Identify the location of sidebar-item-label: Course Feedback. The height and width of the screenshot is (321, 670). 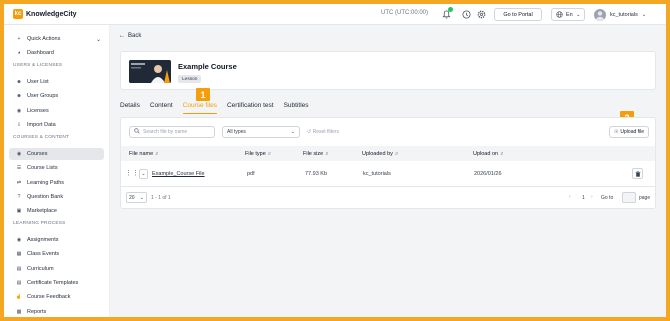
(49, 297).